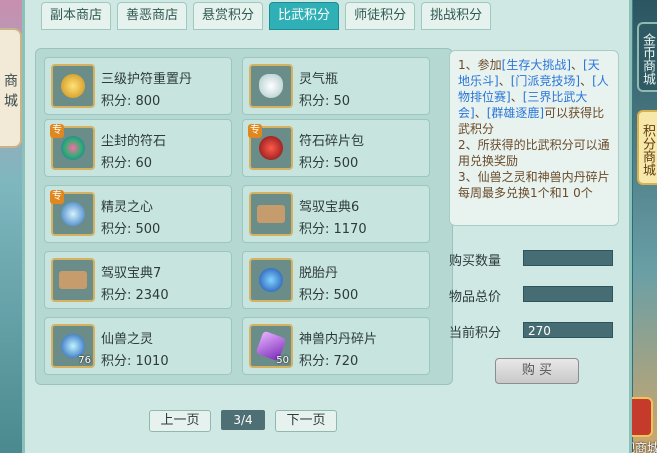 The width and height of the screenshot is (657, 453). I want to click on tab-bounty-points: 悬赏积分, so click(228, 16).